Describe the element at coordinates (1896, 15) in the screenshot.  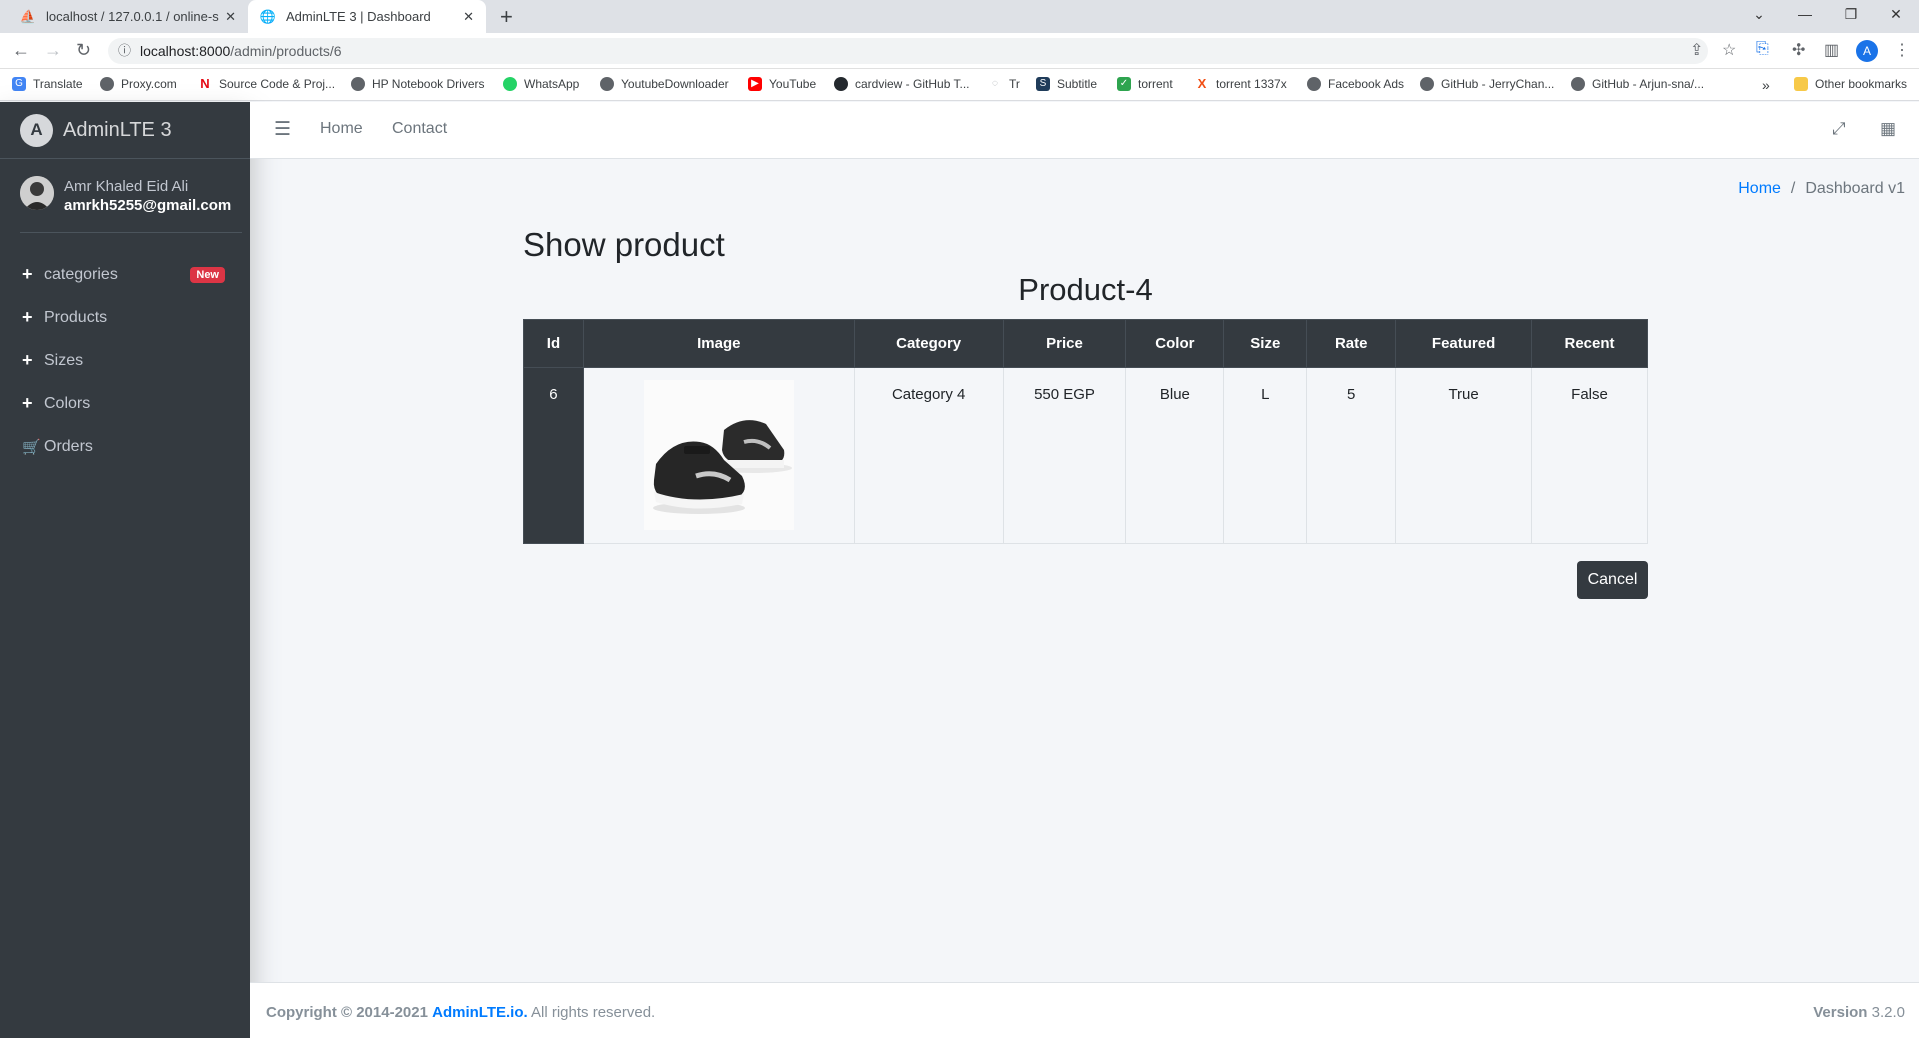
I see `close-window-icon: ✕` at that location.